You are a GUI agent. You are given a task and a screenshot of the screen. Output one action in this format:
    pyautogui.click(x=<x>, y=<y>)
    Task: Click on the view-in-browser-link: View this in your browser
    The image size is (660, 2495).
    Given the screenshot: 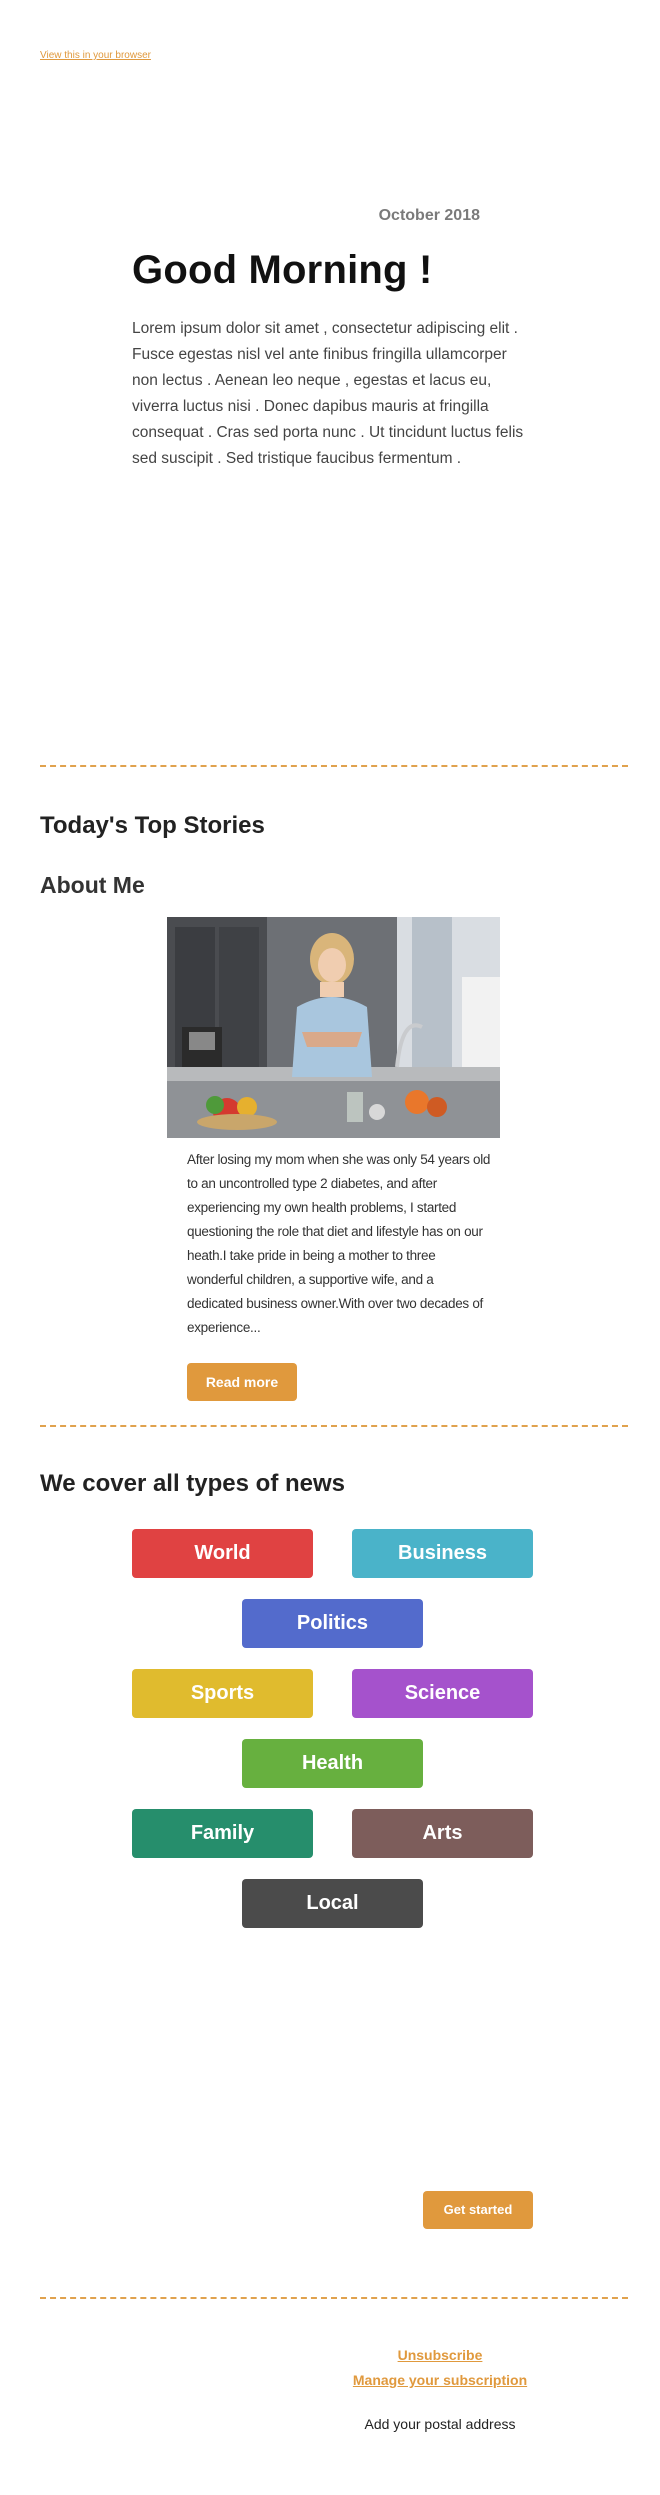 What is the action you would take?
    pyautogui.click(x=95, y=55)
    